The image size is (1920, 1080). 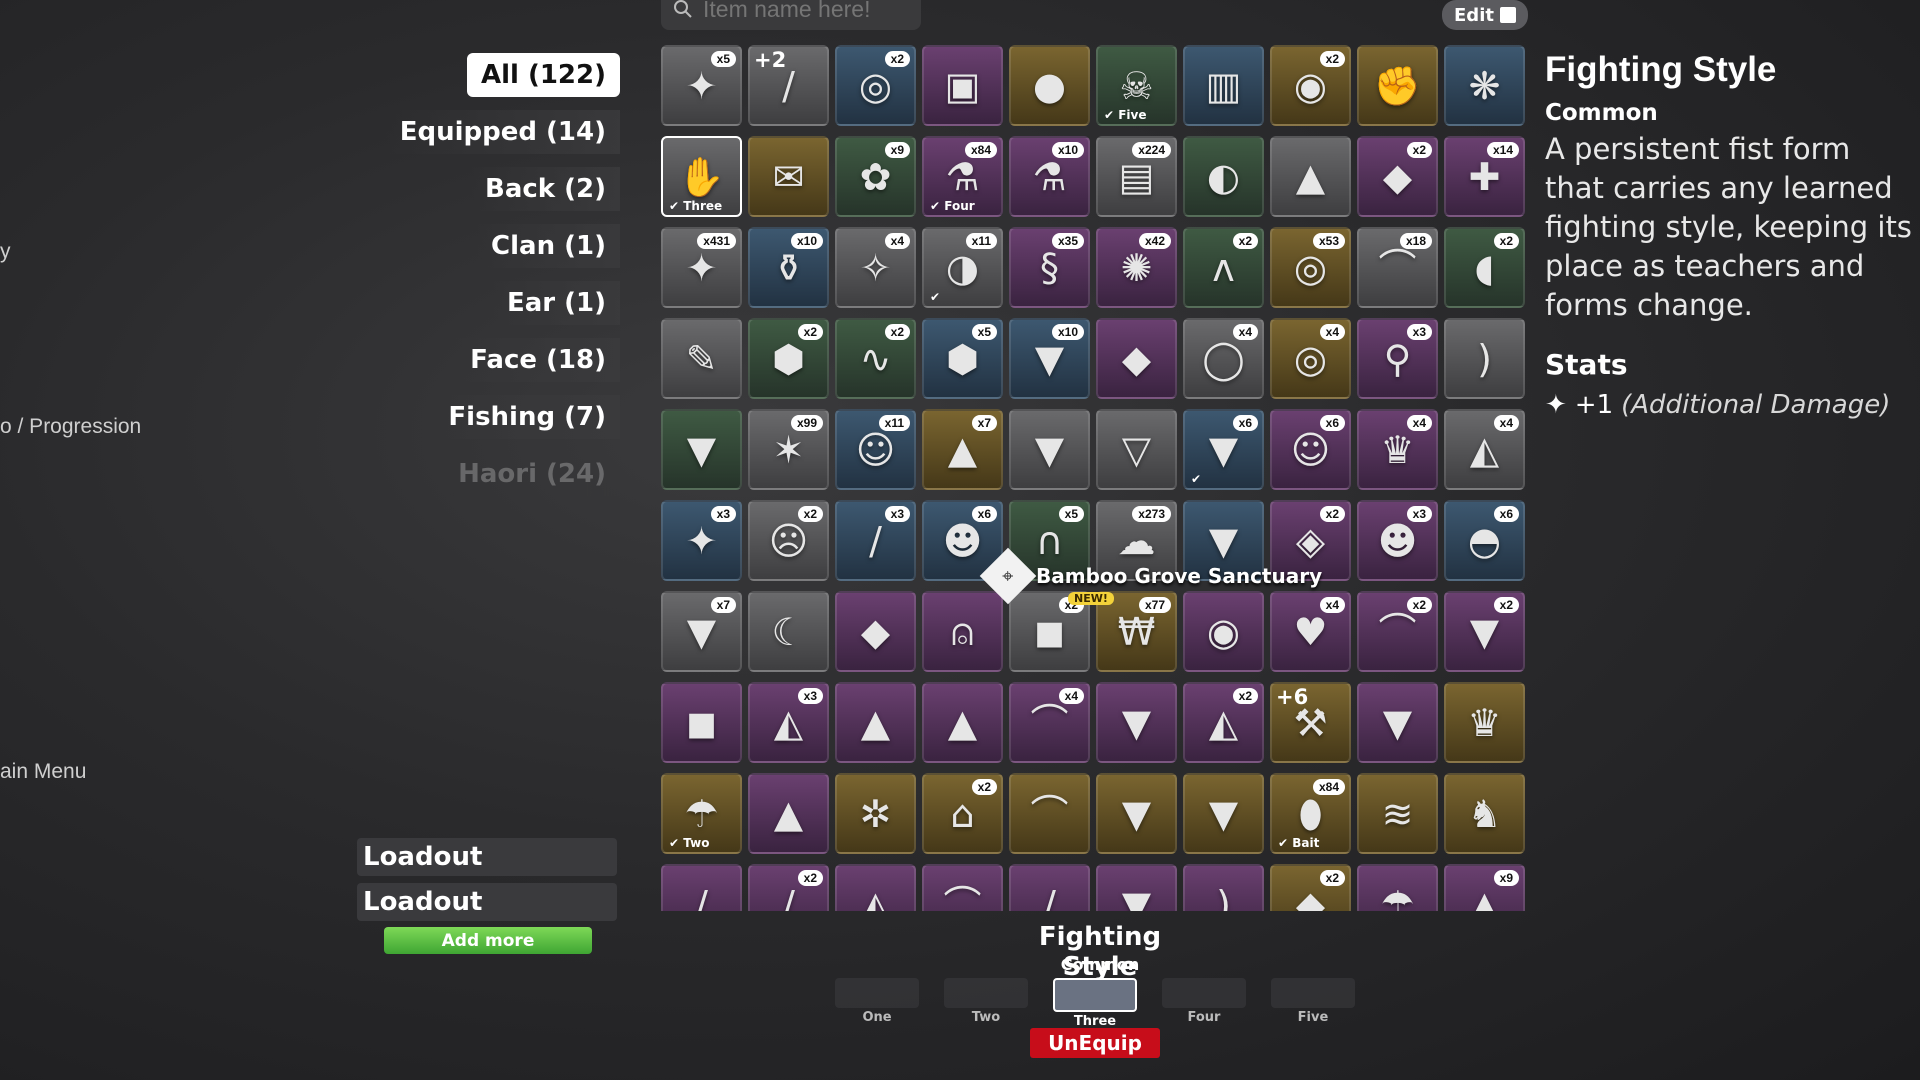 What do you see at coordinates (1484, 631) in the screenshot?
I see `white-coat-item: ▼ x2` at bounding box center [1484, 631].